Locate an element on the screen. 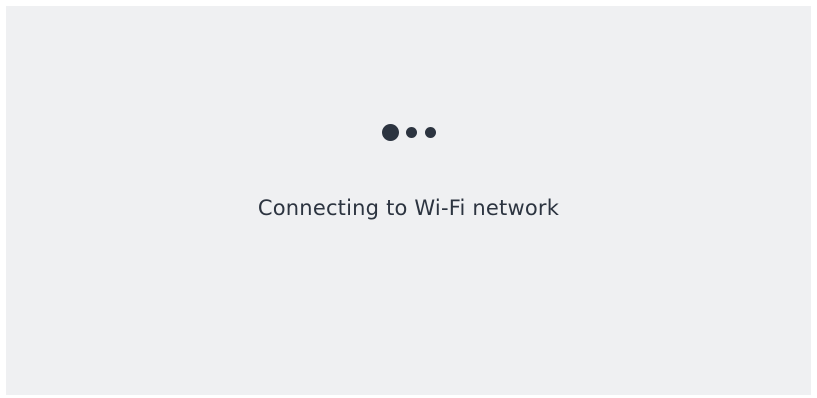  loading-indicator is located at coordinates (408, 132).